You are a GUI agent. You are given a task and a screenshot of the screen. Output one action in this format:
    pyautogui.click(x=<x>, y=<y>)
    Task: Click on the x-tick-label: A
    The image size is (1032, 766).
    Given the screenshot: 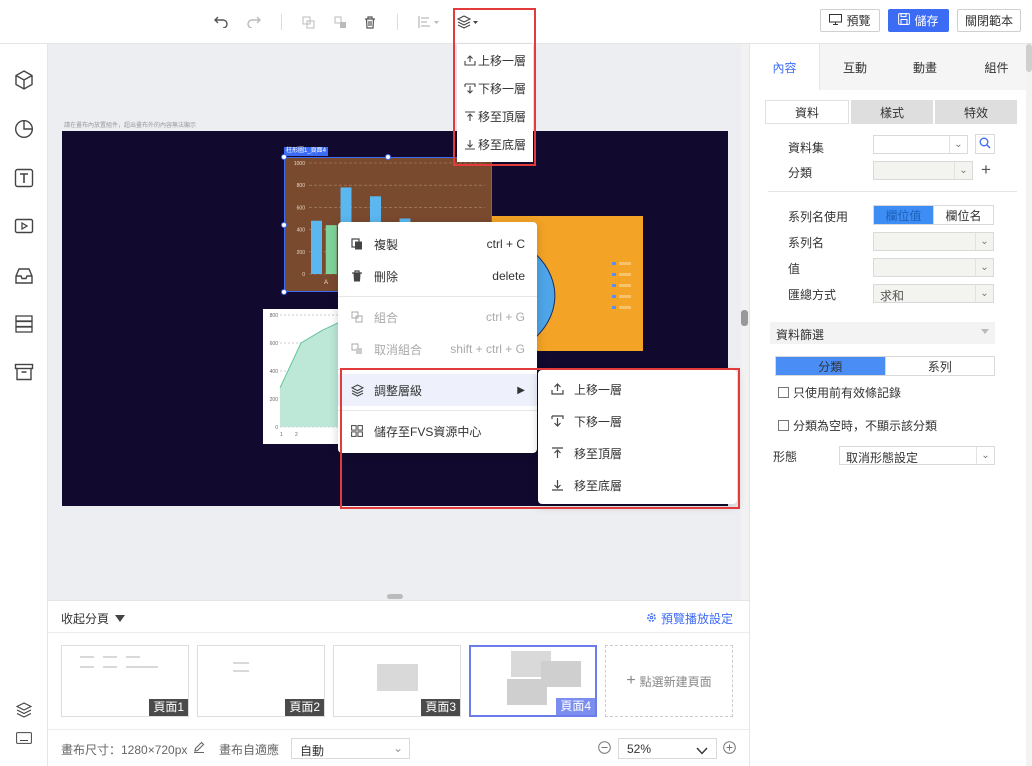 What is the action you would take?
    pyautogui.click(x=326, y=283)
    